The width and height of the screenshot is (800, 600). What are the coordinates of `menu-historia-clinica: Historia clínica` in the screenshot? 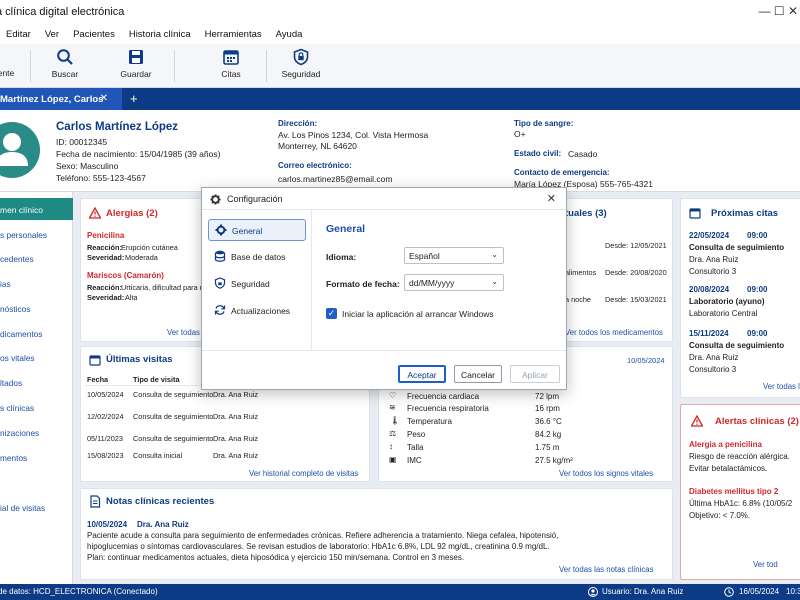 It's located at (160, 34).